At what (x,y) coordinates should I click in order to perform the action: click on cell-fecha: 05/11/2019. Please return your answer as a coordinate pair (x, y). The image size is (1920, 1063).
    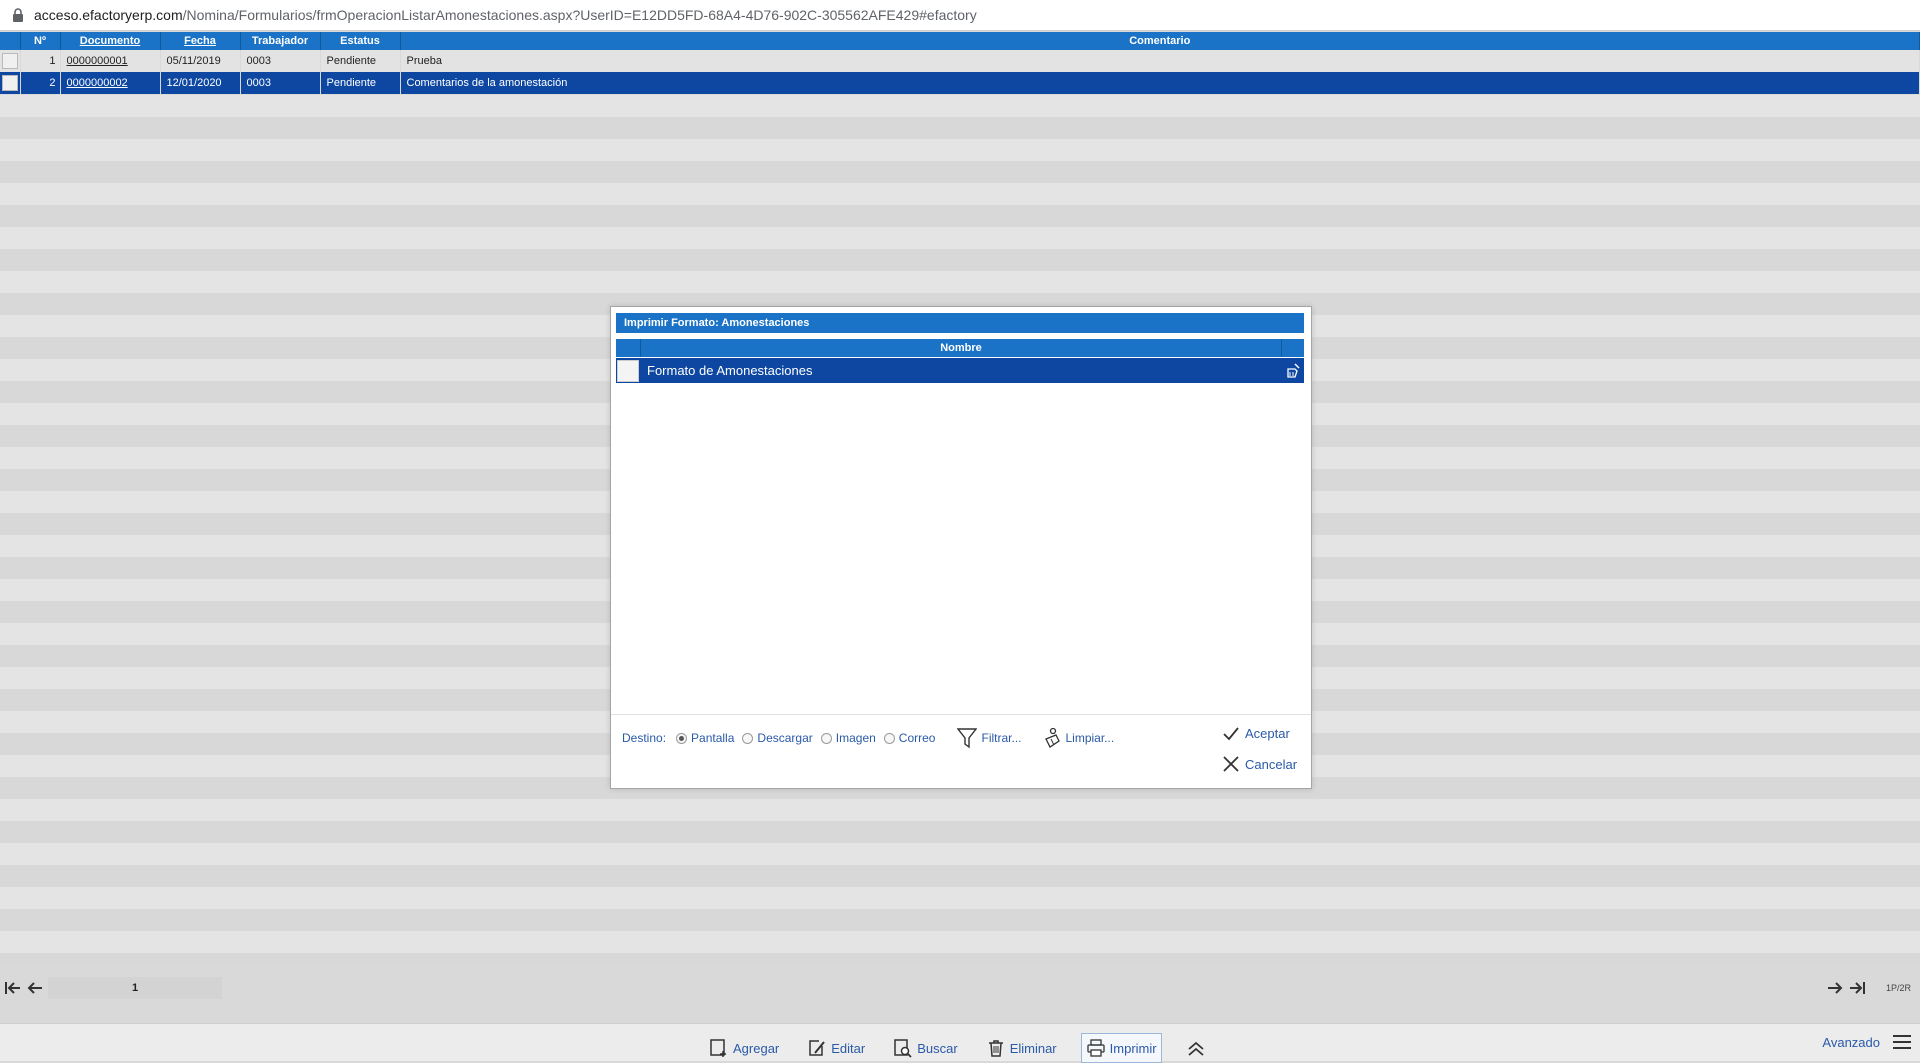
    Looking at the image, I should click on (200, 61).